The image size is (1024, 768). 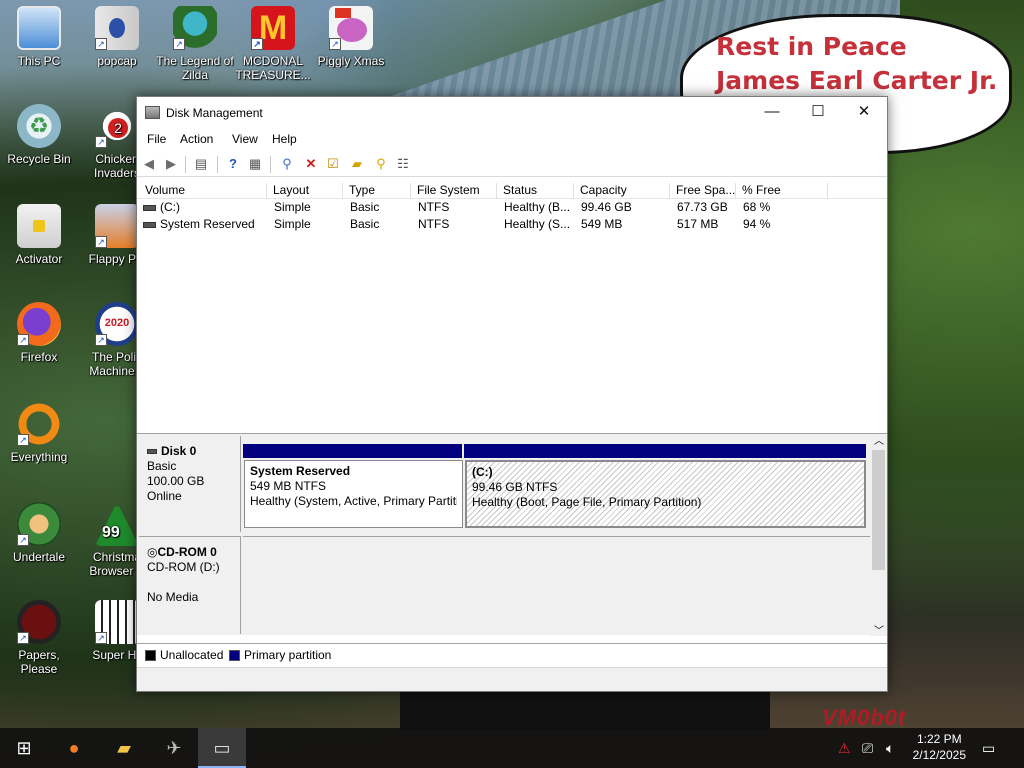 What do you see at coordinates (39, 235) in the screenshot?
I see `desktop-icon-activator: Activator` at bounding box center [39, 235].